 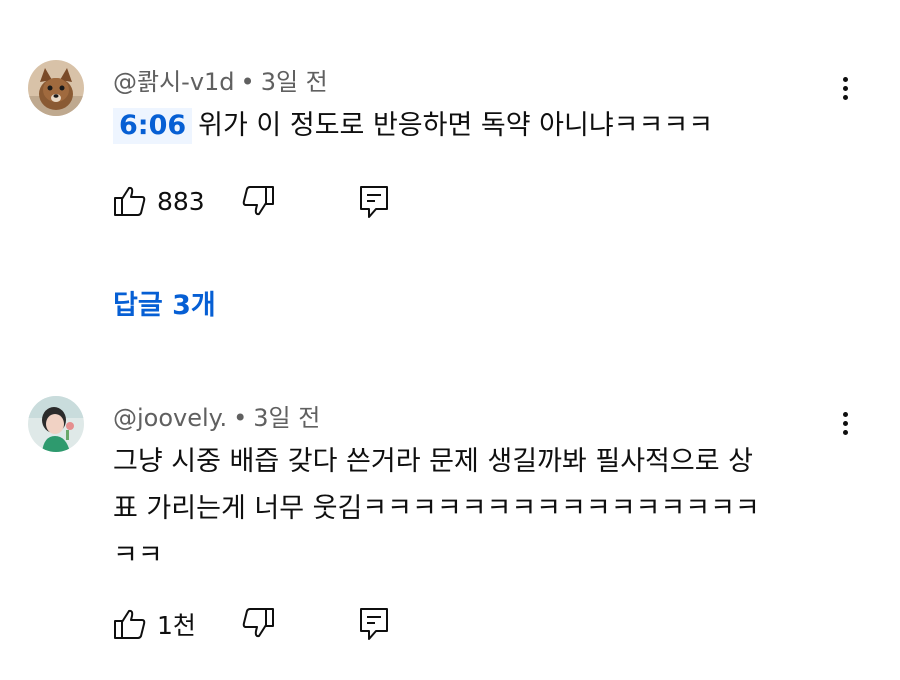 What do you see at coordinates (164, 302) in the screenshot?
I see `view-replies-button: 답글 3개` at bounding box center [164, 302].